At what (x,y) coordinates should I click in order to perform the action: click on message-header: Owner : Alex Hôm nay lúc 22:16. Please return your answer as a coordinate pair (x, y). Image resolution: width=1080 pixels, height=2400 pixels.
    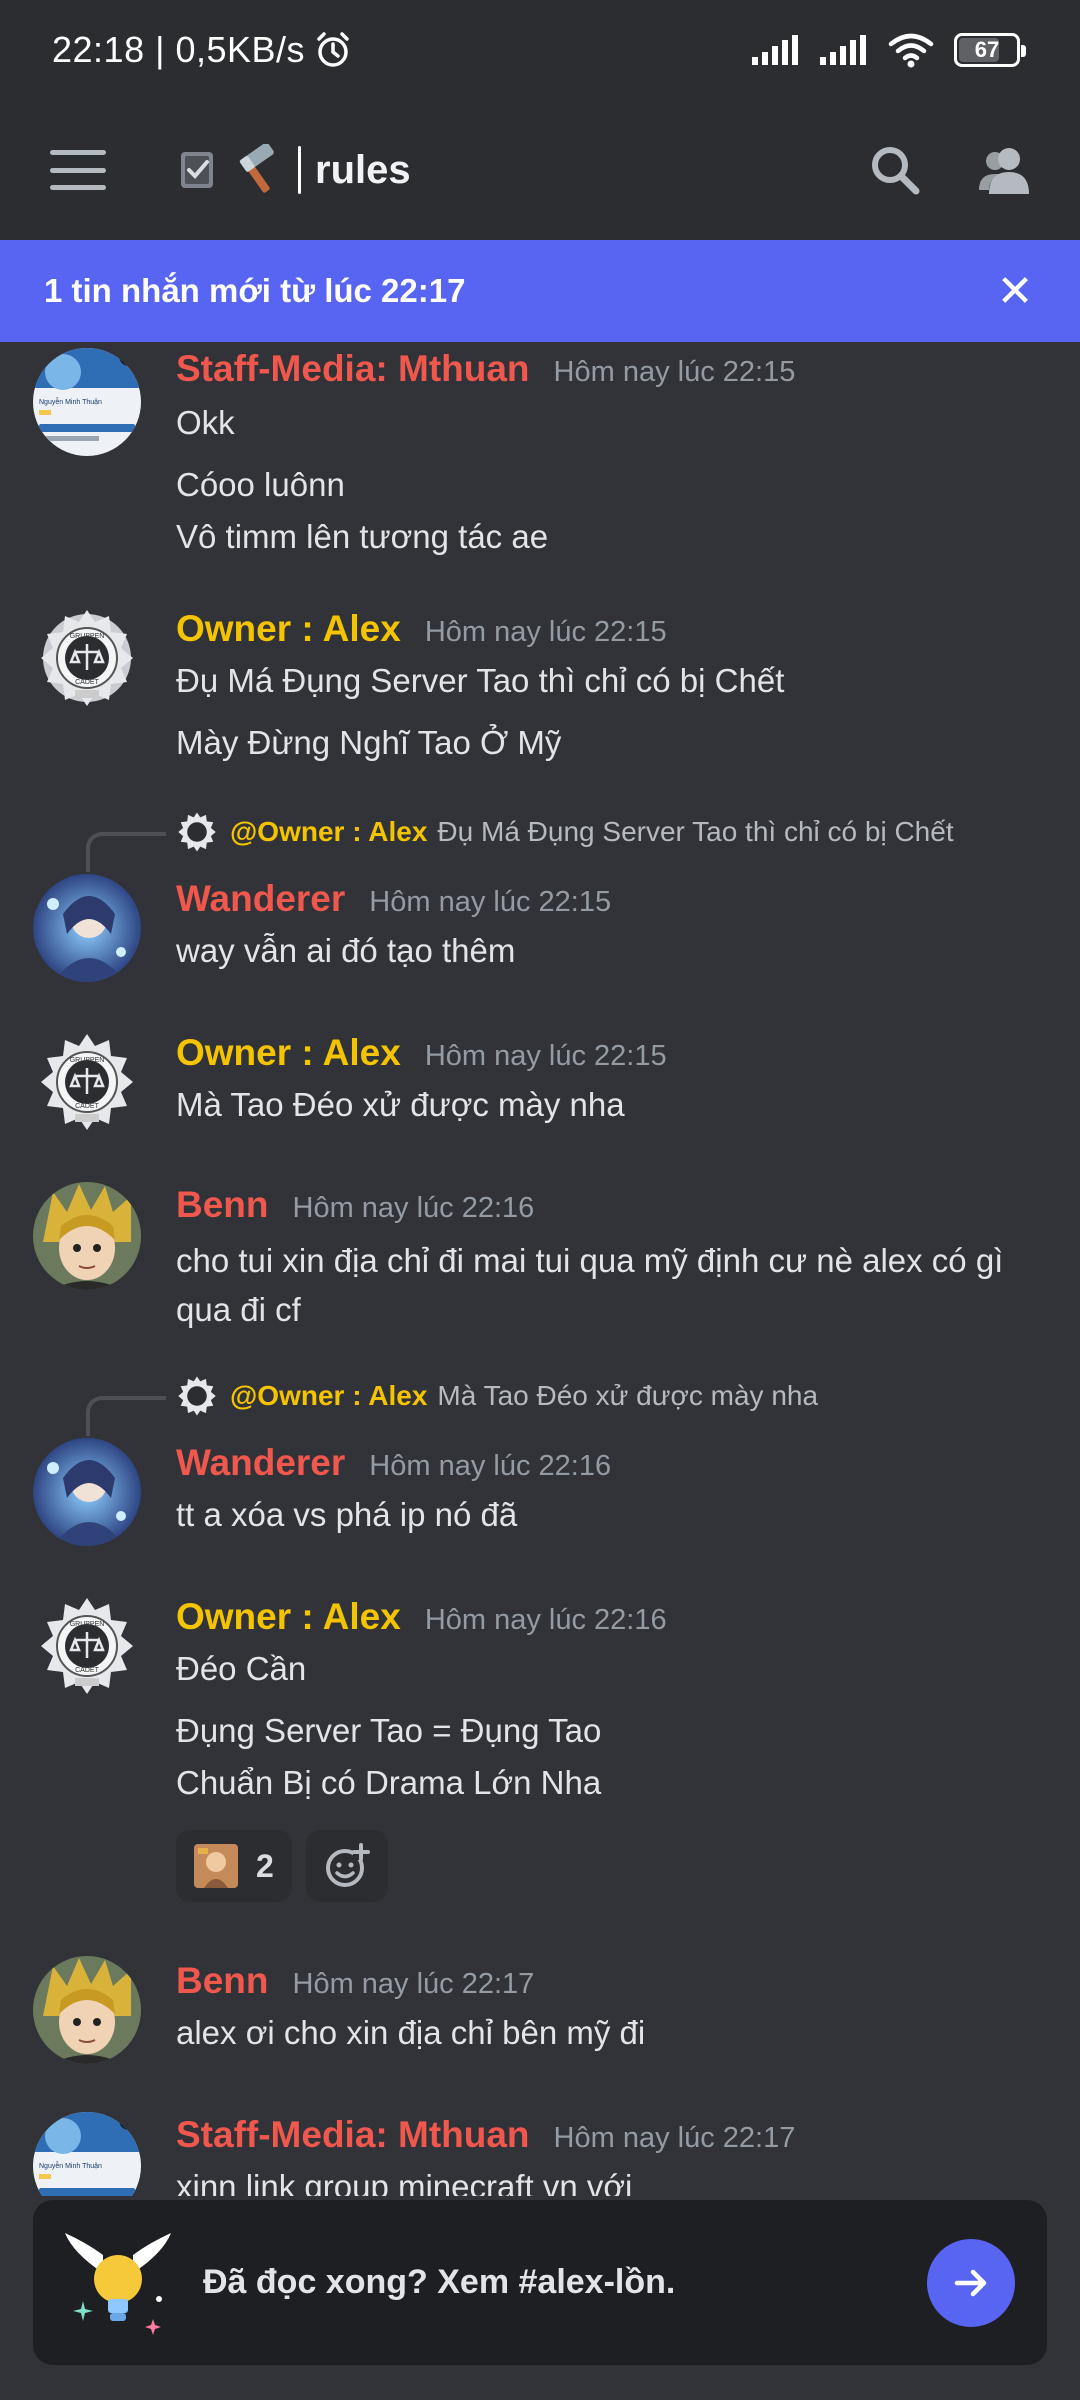
    Looking at the image, I should click on (421, 1617).